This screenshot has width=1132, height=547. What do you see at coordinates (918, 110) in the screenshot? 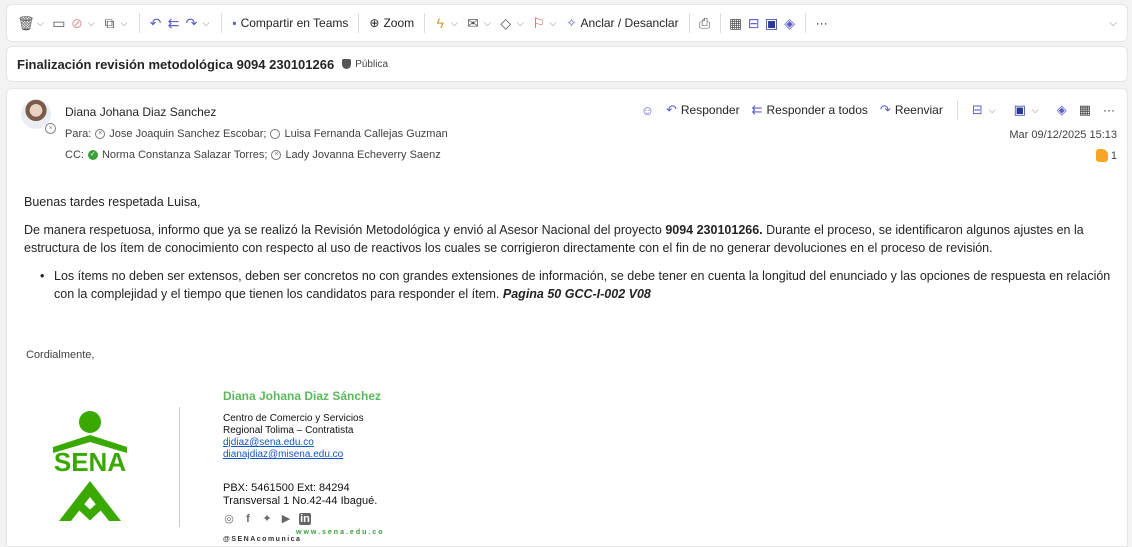
I see `forward-label: Reenviar` at bounding box center [918, 110].